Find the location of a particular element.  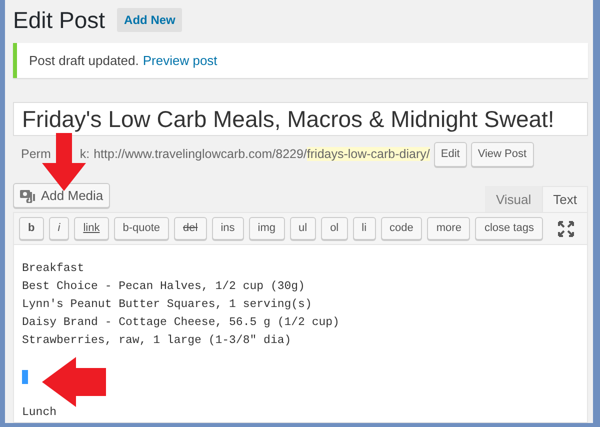

text-cursor is located at coordinates (25, 377).